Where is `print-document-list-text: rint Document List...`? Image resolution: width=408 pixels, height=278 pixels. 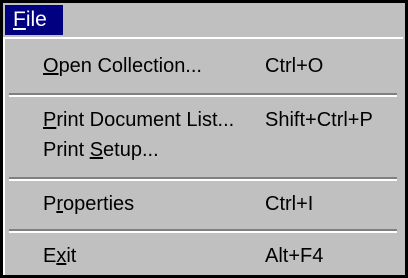
print-document-list-text: rint Document List... is located at coordinates (145, 120).